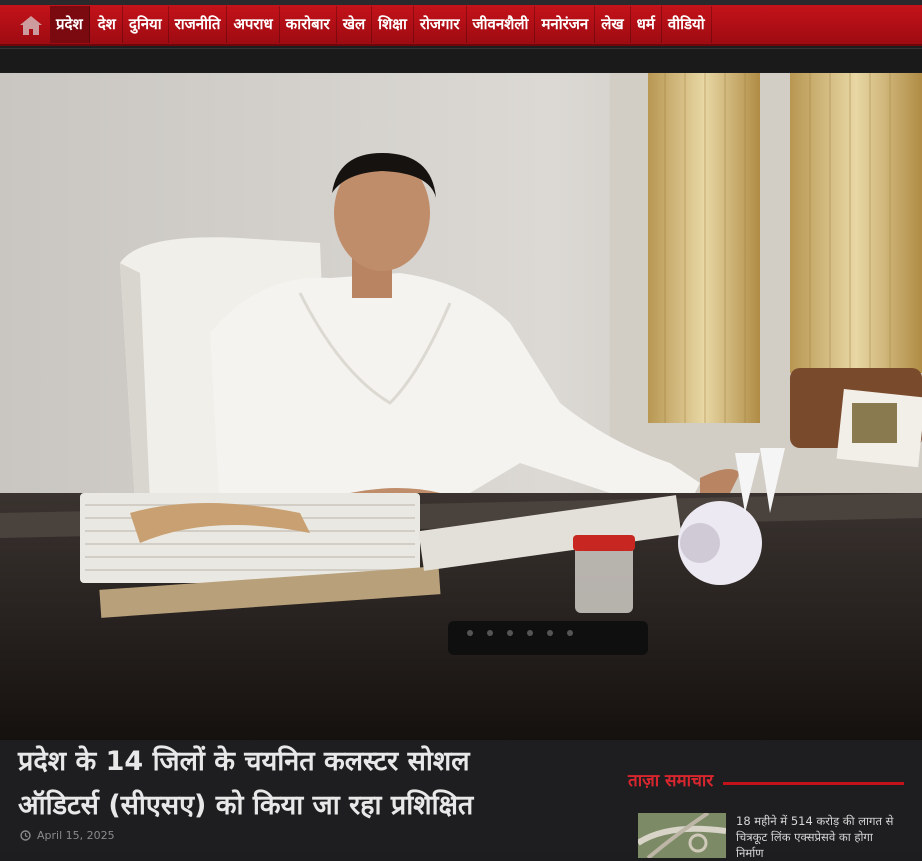  What do you see at coordinates (813, 783) in the screenshot?
I see `widget-title-underline` at bounding box center [813, 783].